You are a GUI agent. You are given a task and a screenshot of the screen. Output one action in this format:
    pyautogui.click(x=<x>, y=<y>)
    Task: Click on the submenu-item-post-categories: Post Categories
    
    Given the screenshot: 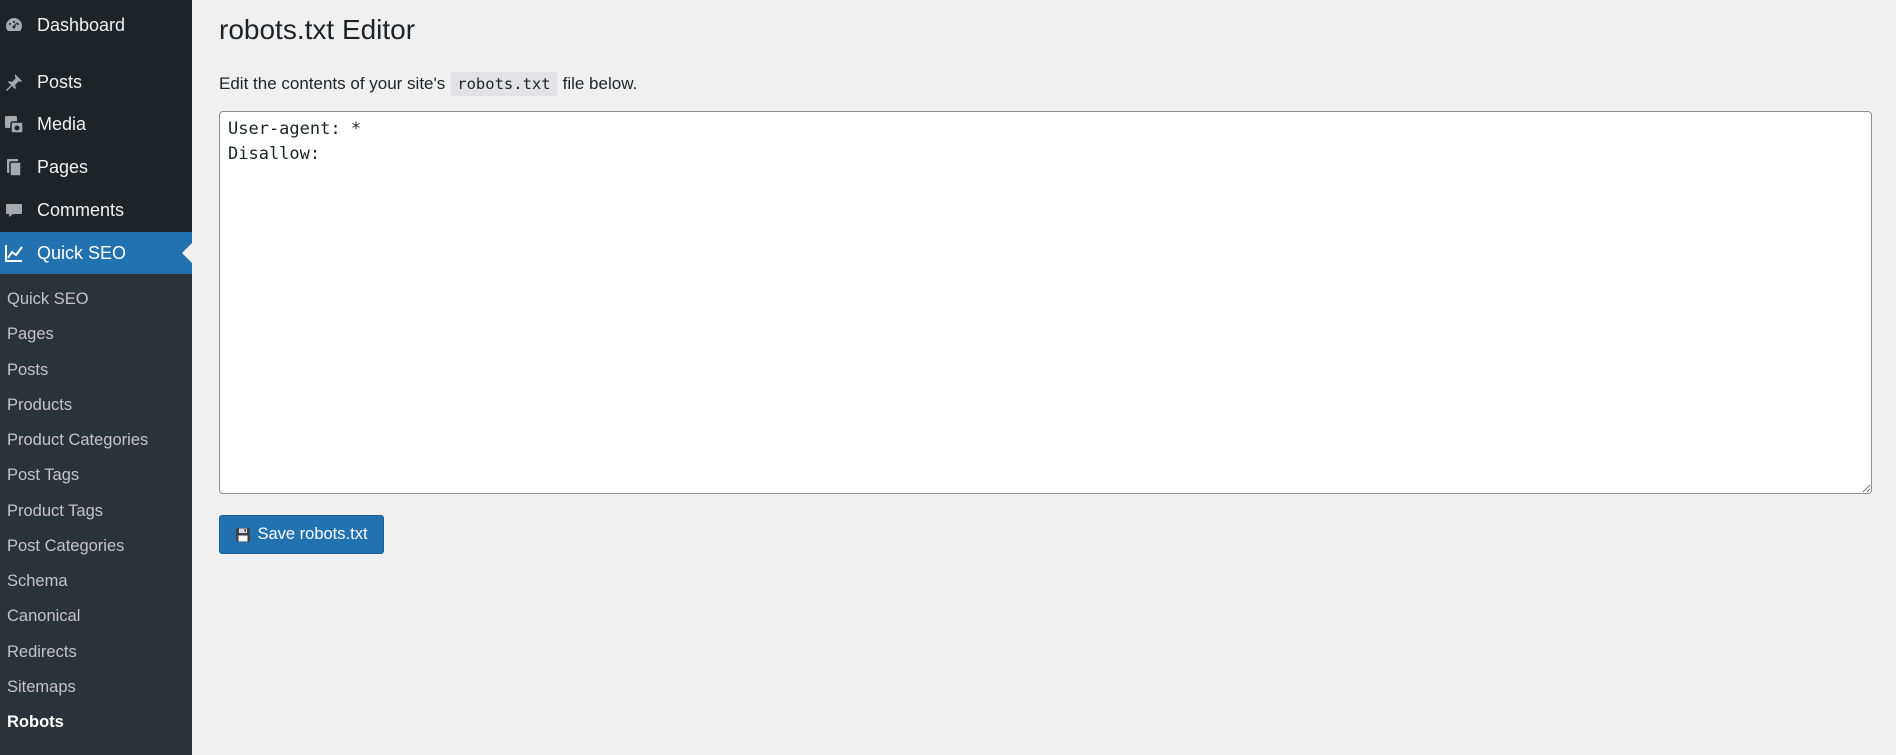 What is the action you would take?
    pyautogui.click(x=65, y=546)
    